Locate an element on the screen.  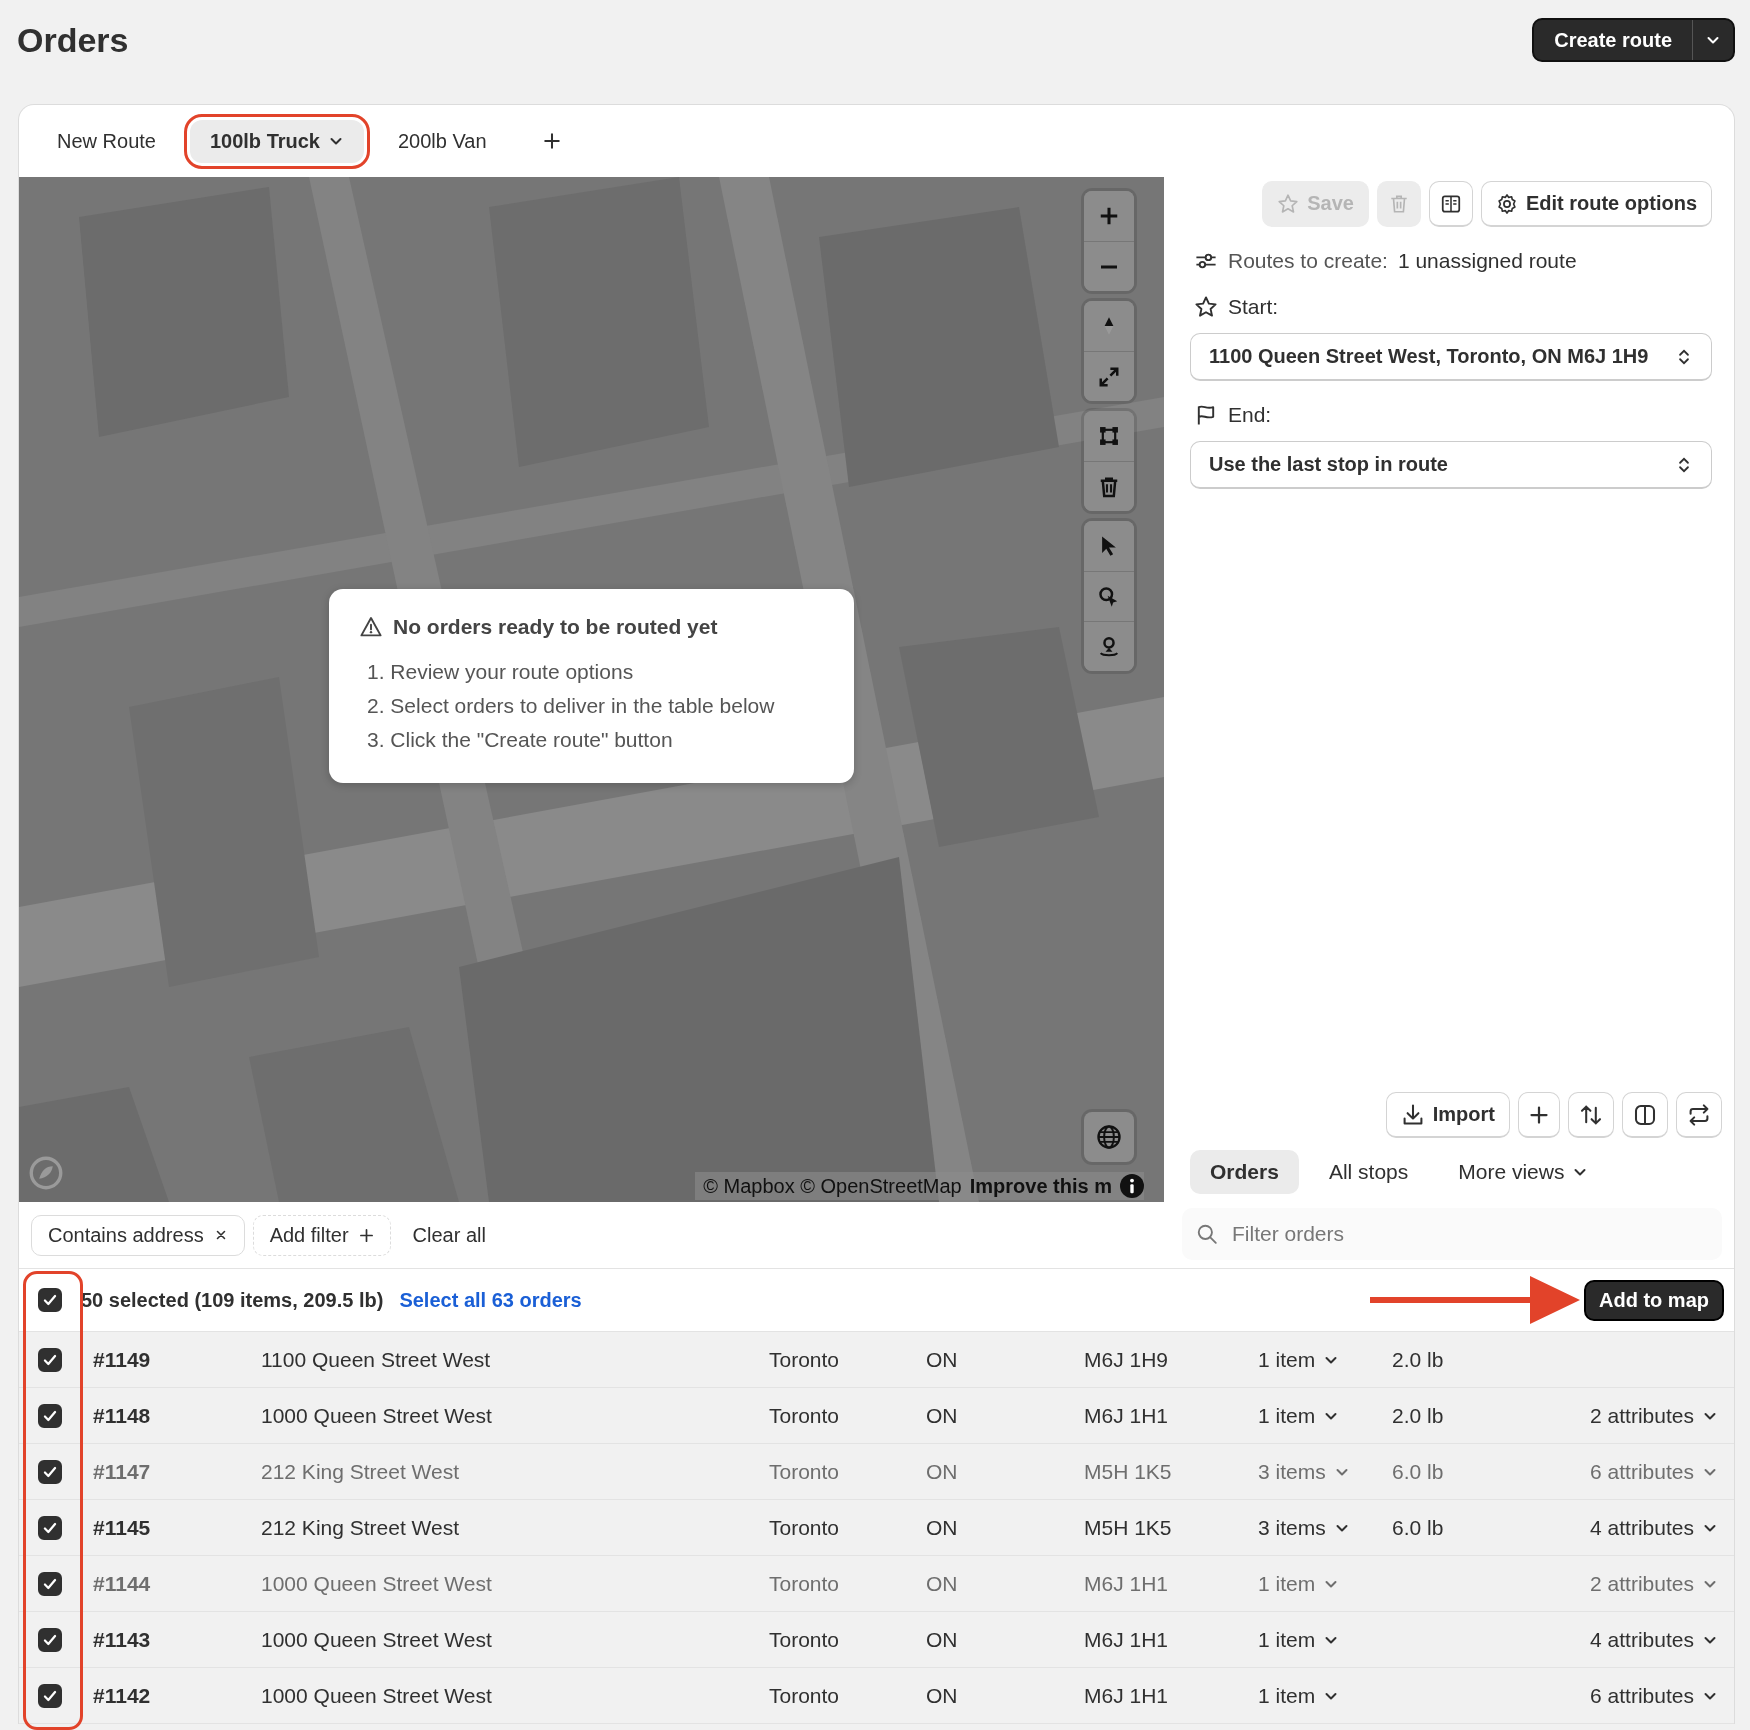
zoom-out-button is located at coordinates (1109, 266).